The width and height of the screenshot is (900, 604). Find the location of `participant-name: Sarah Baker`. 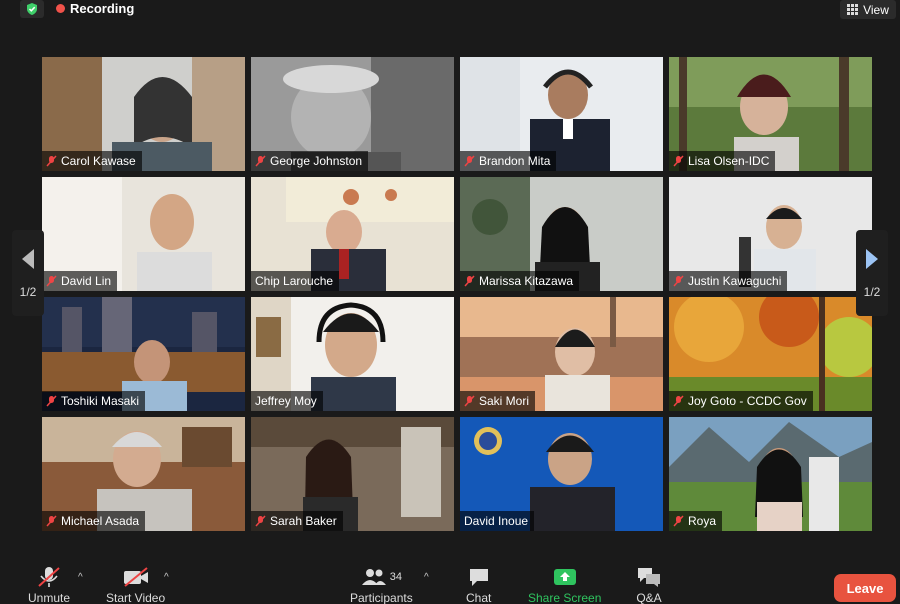

participant-name: Sarah Baker is located at coordinates (303, 521).